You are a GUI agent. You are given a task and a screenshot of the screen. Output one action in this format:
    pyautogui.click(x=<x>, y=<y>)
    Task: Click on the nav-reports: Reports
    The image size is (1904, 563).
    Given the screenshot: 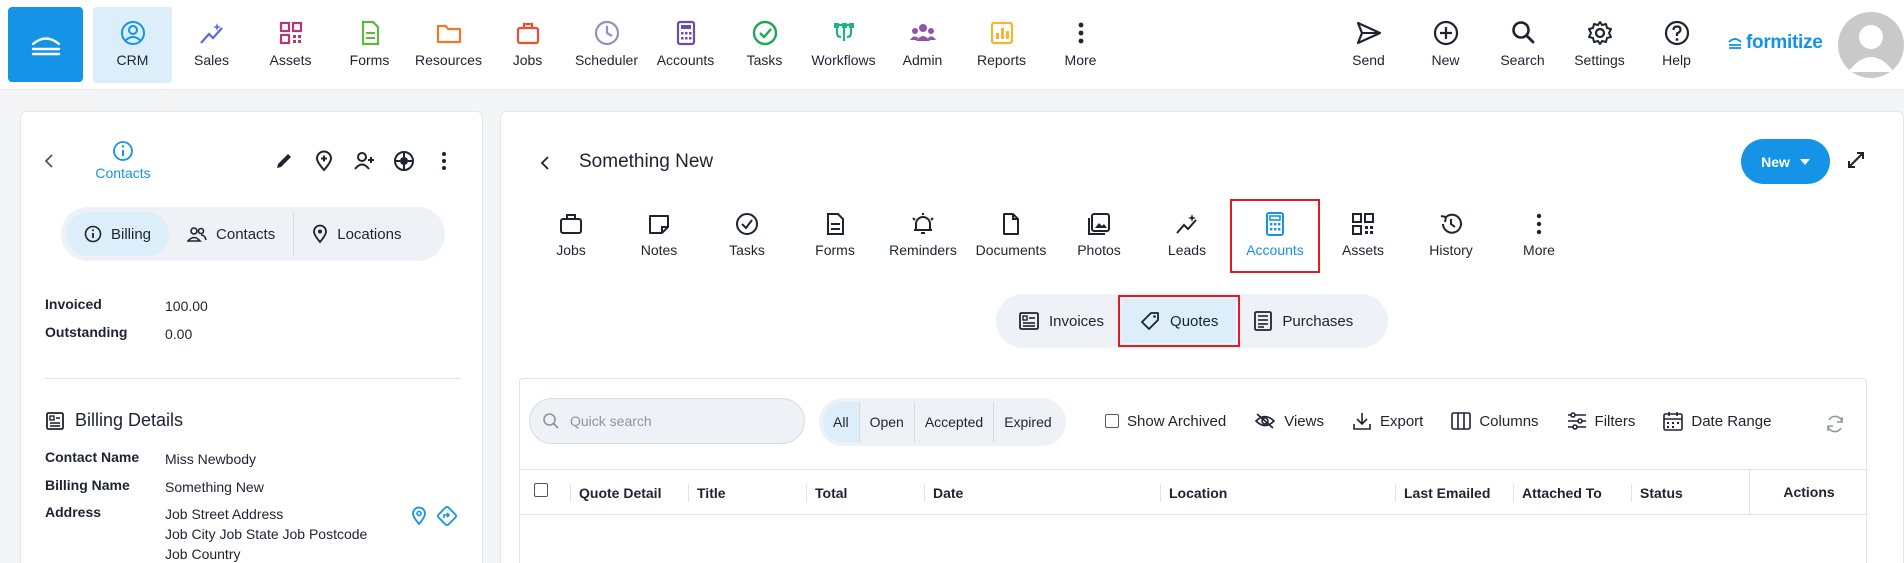 What is the action you would take?
    pyautogui.click(x=1001, y=45)
    